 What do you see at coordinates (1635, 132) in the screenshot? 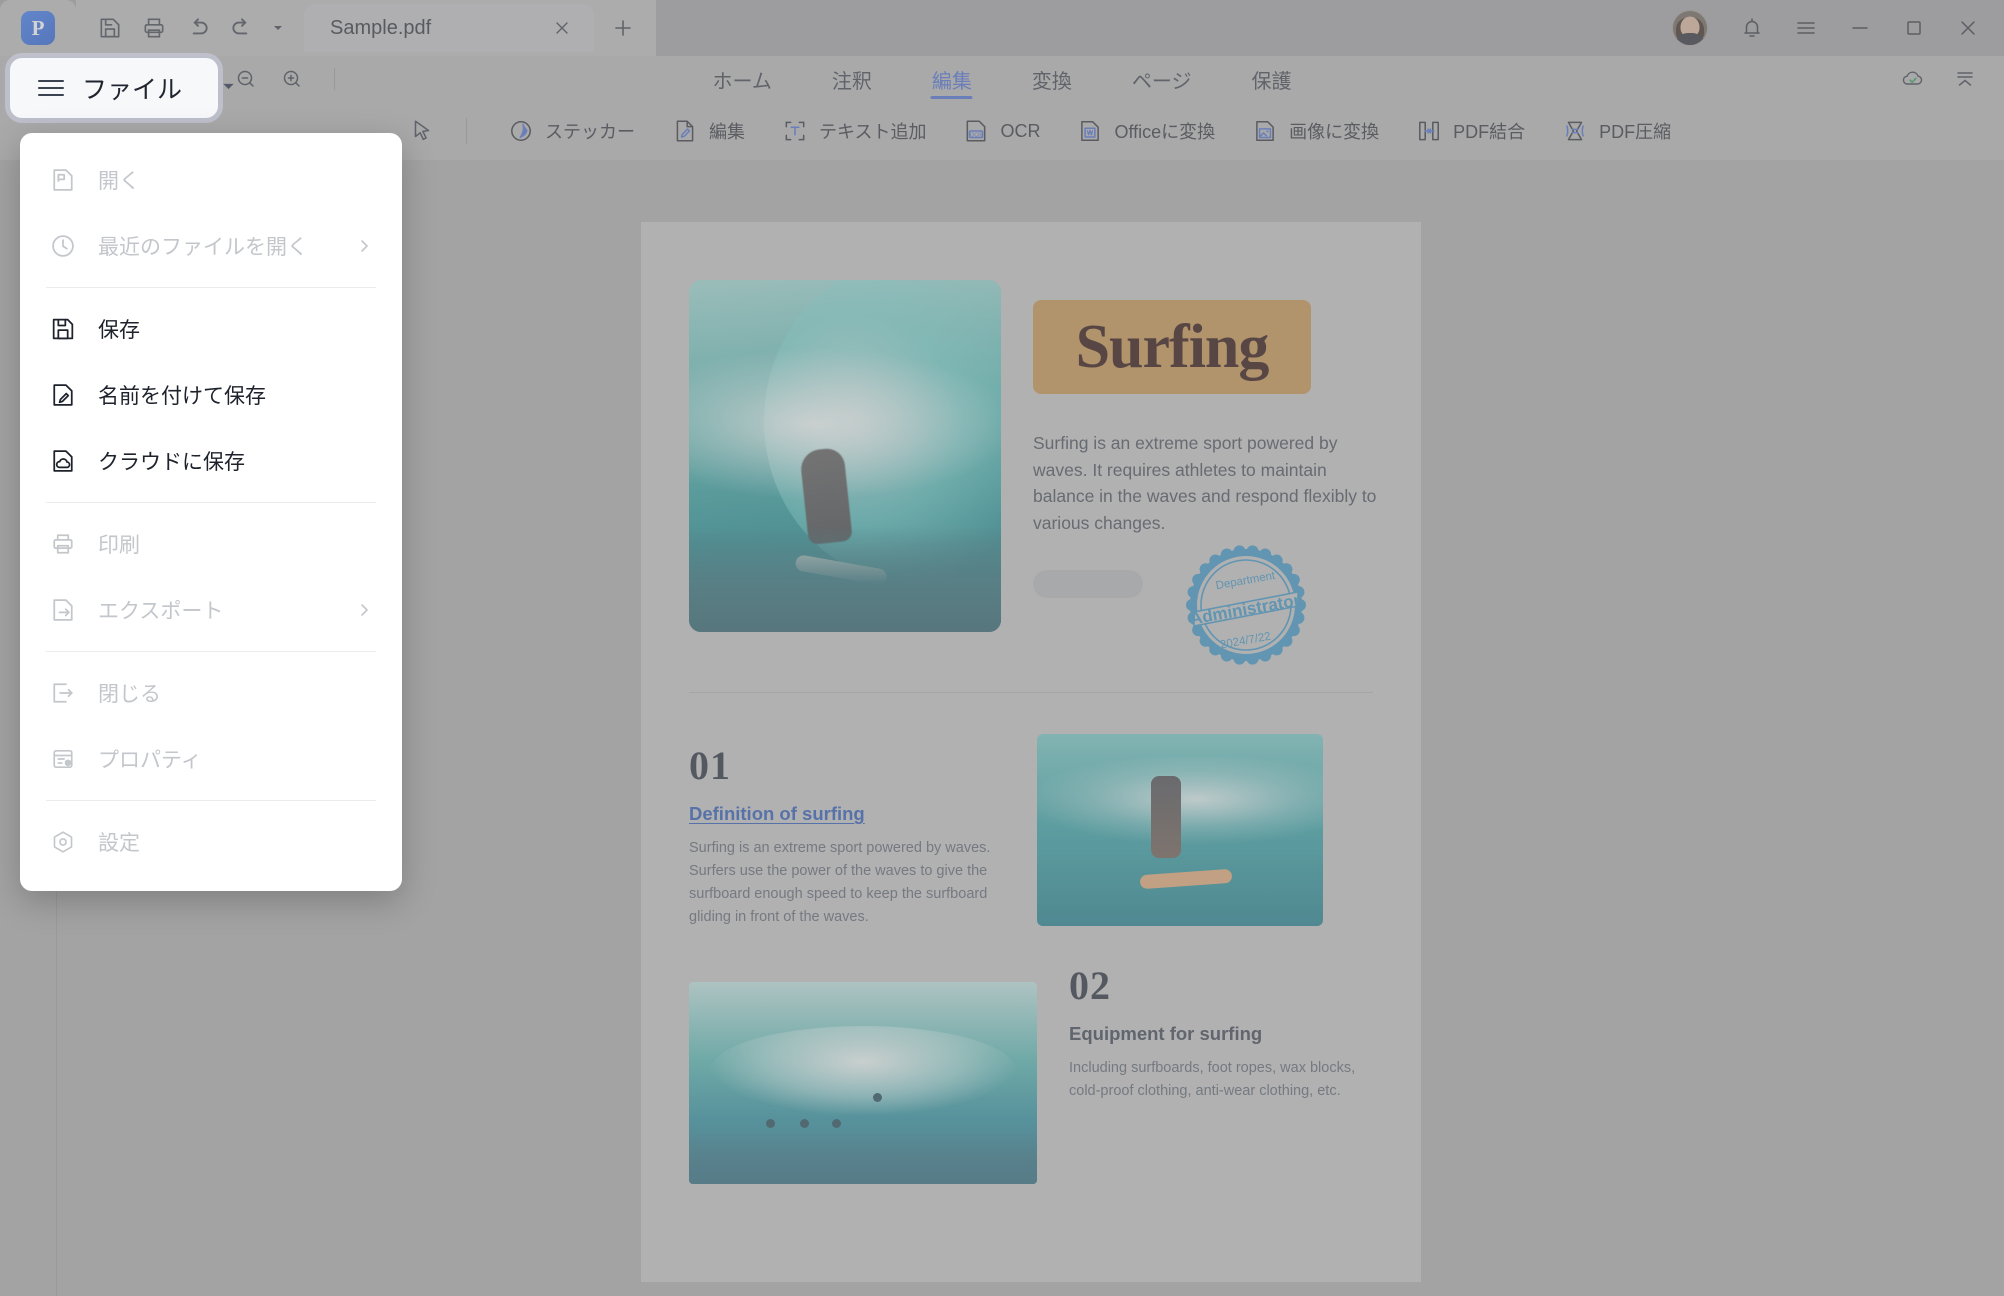
I see `tool-compress-pdf-label: PDF圧縮` at bounding box center [1635, 132].